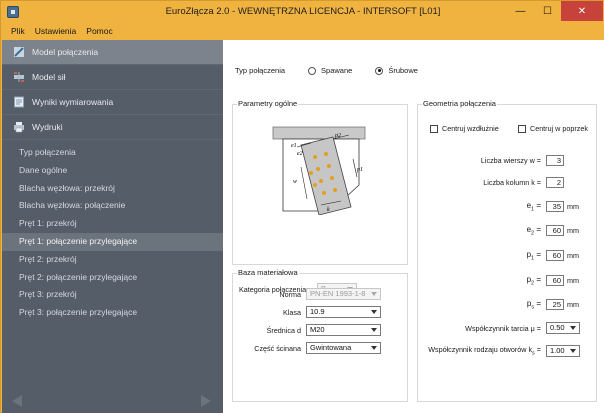  Describe the element at coordinates (303, 31) in the screenshot. I see `menu-bar: Plik Ustawienia Pomoc` at that location.